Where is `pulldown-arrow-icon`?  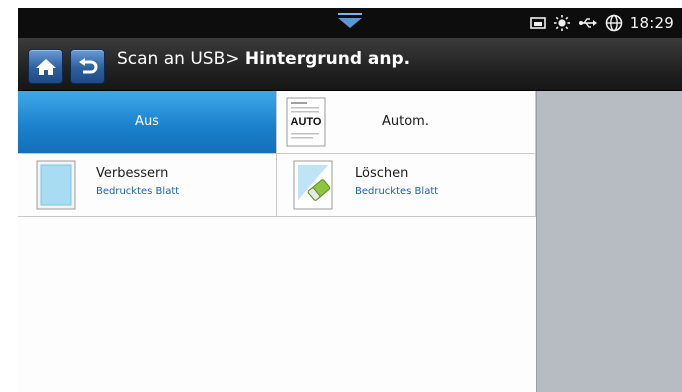 pulldown-arrow-icon is located at coordinates (350, 21).